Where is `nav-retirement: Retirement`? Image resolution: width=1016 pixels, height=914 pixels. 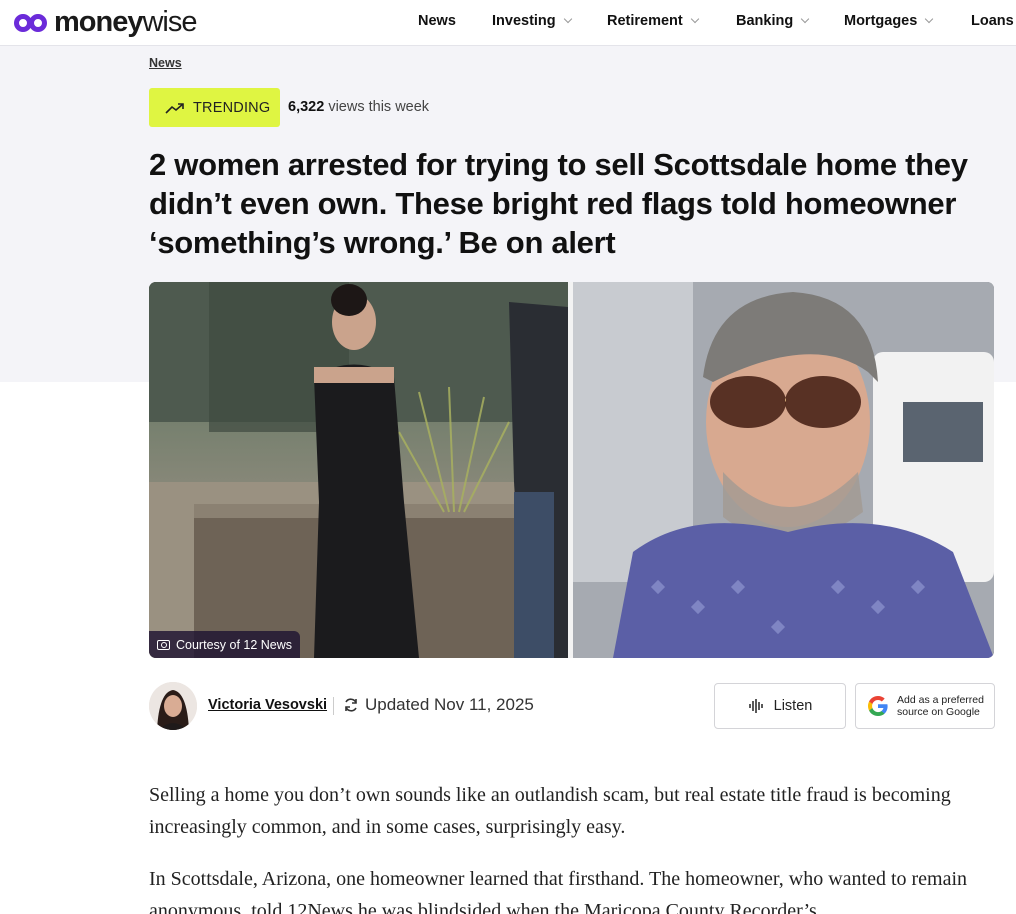 nav-retirement: Retirement is located at coordinates (653, 21).